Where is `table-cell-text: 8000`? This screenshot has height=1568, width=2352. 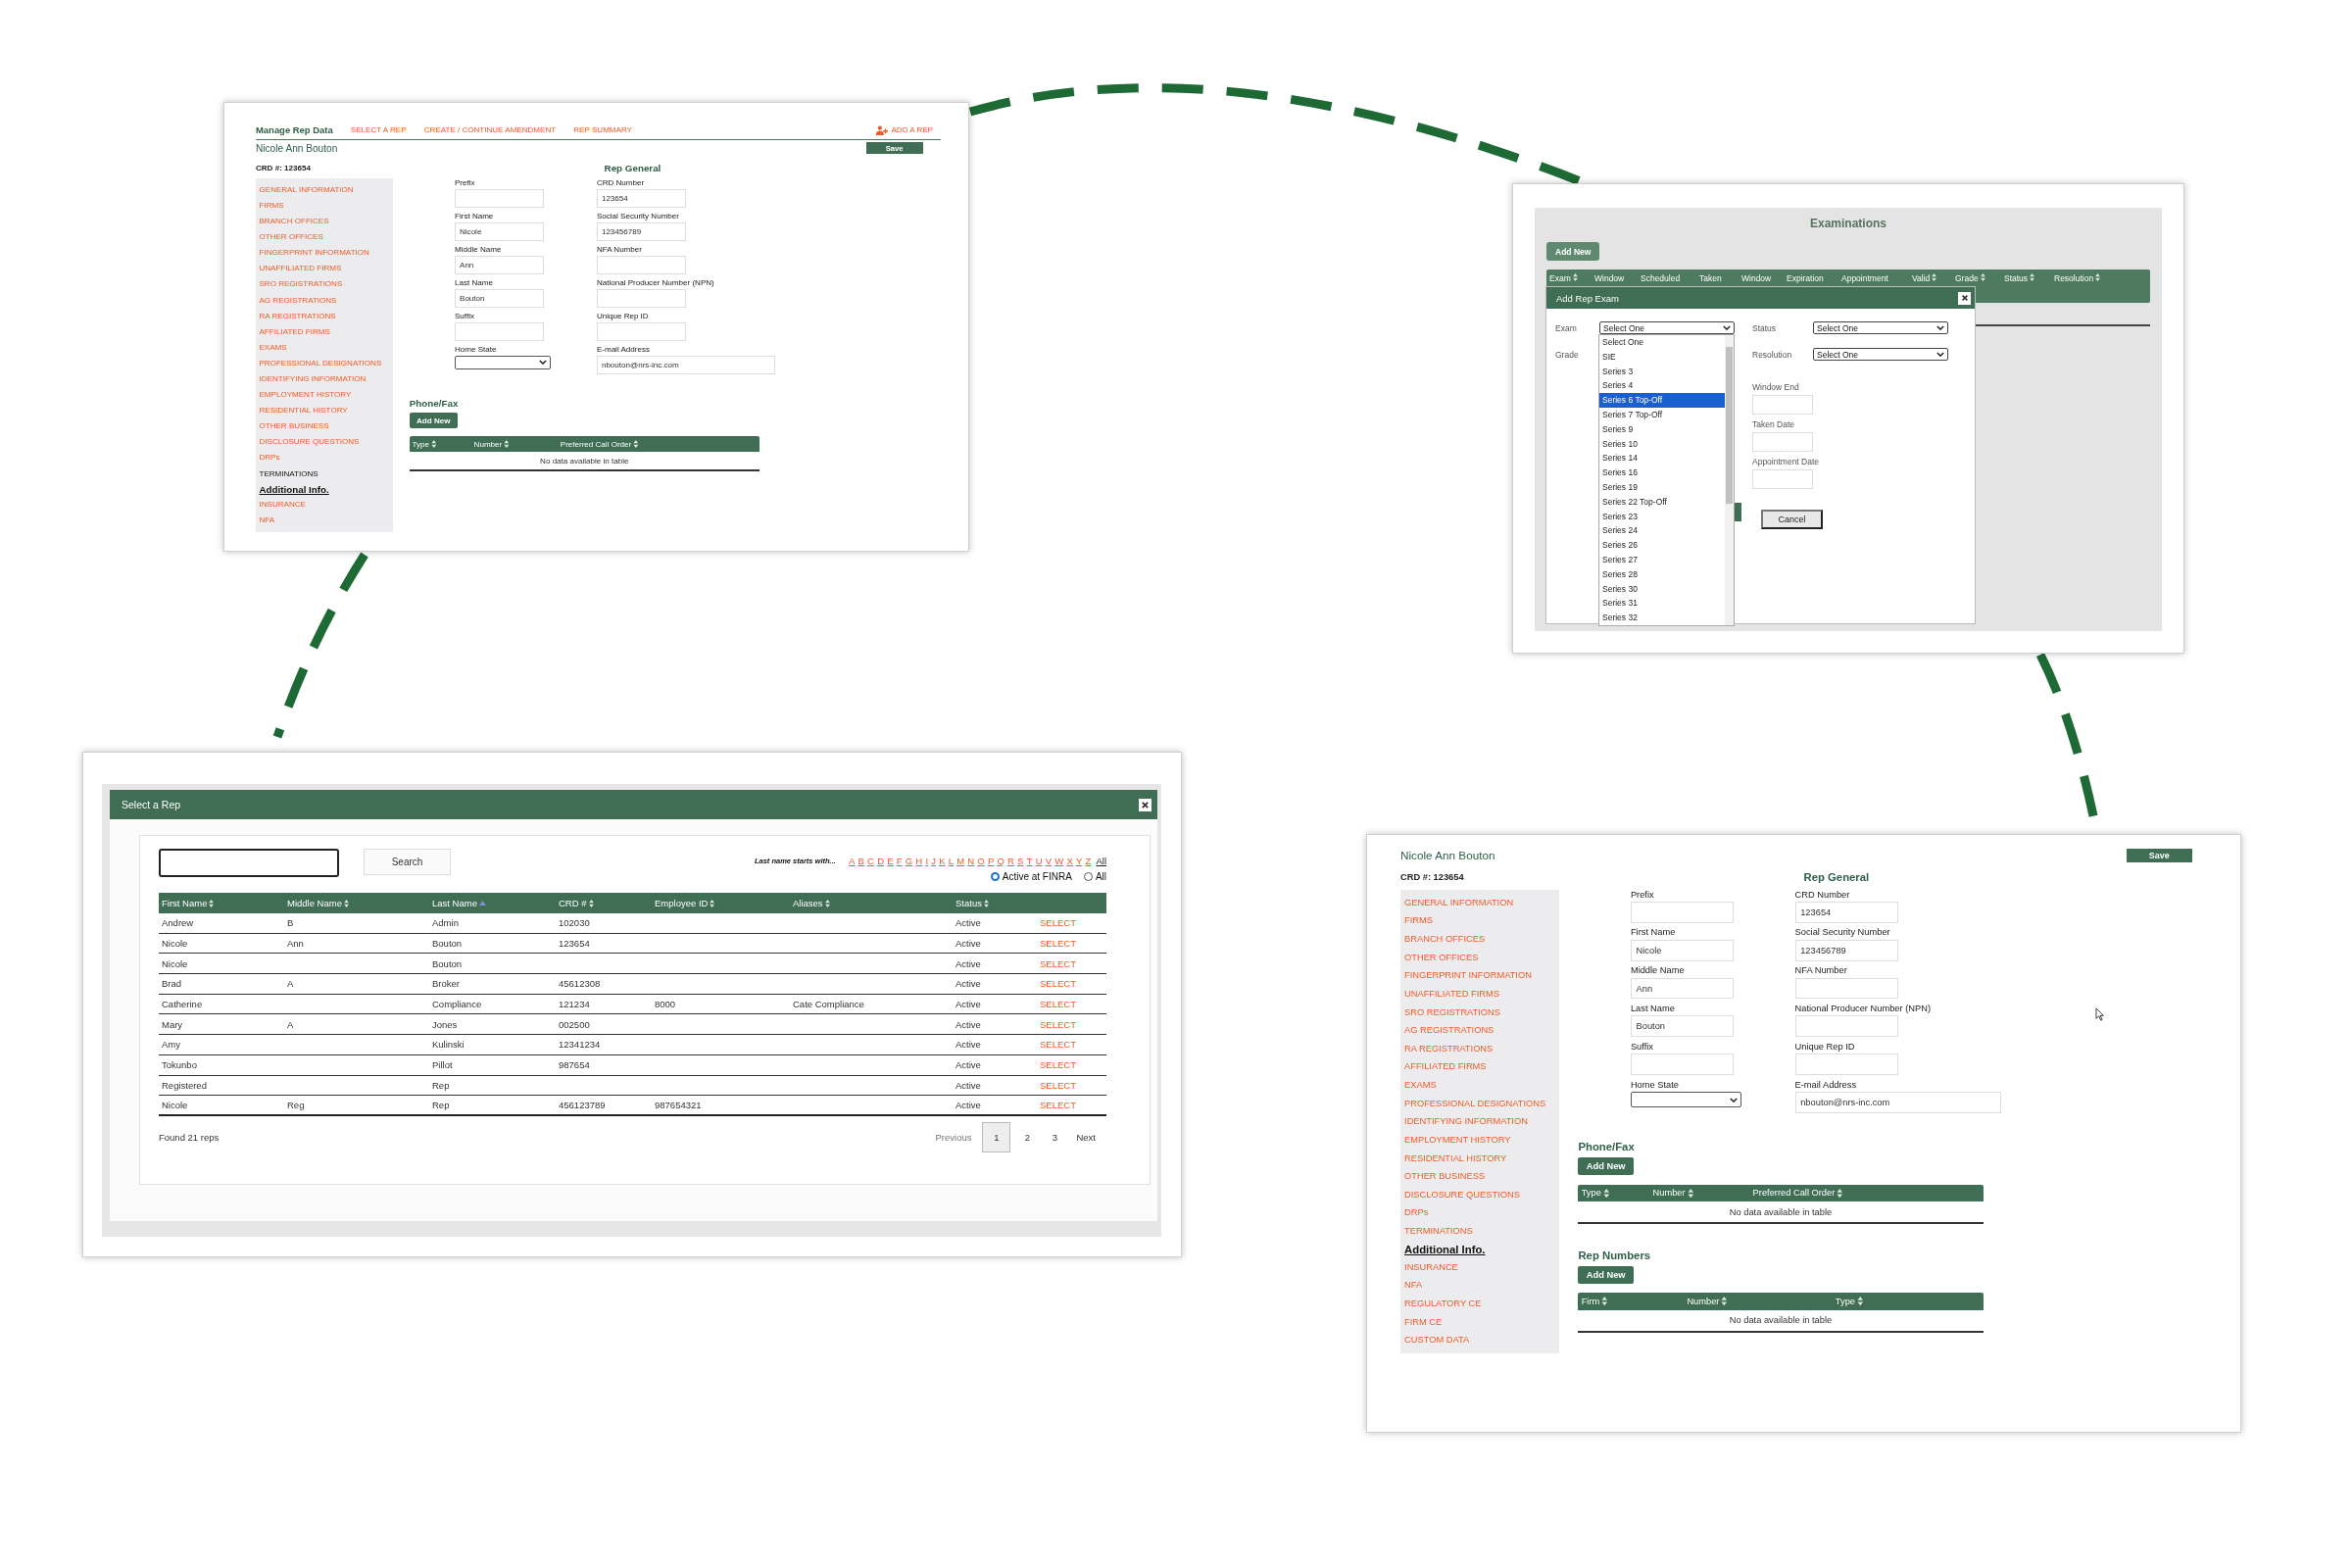 table-cell-text: 8000 is located at coordinates (666, 1004).